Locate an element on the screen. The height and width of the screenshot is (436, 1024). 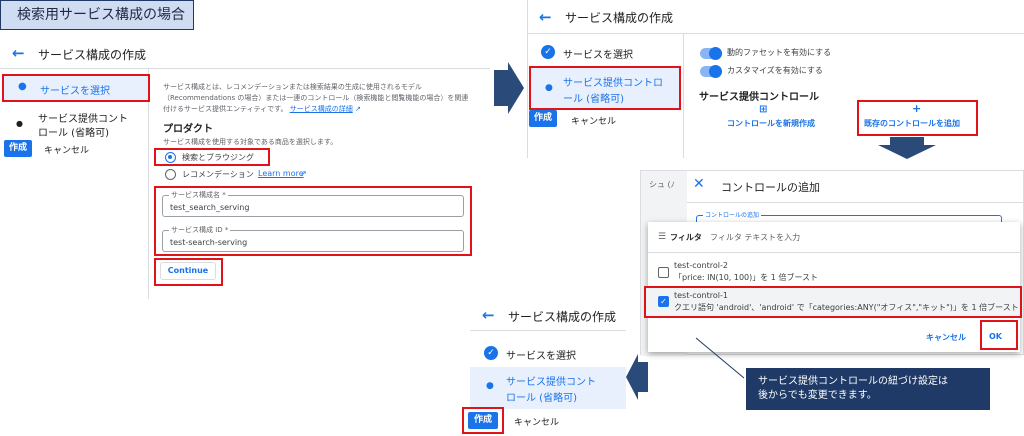
add-box-icon: ⊞ is located at coordinates (763, 109).